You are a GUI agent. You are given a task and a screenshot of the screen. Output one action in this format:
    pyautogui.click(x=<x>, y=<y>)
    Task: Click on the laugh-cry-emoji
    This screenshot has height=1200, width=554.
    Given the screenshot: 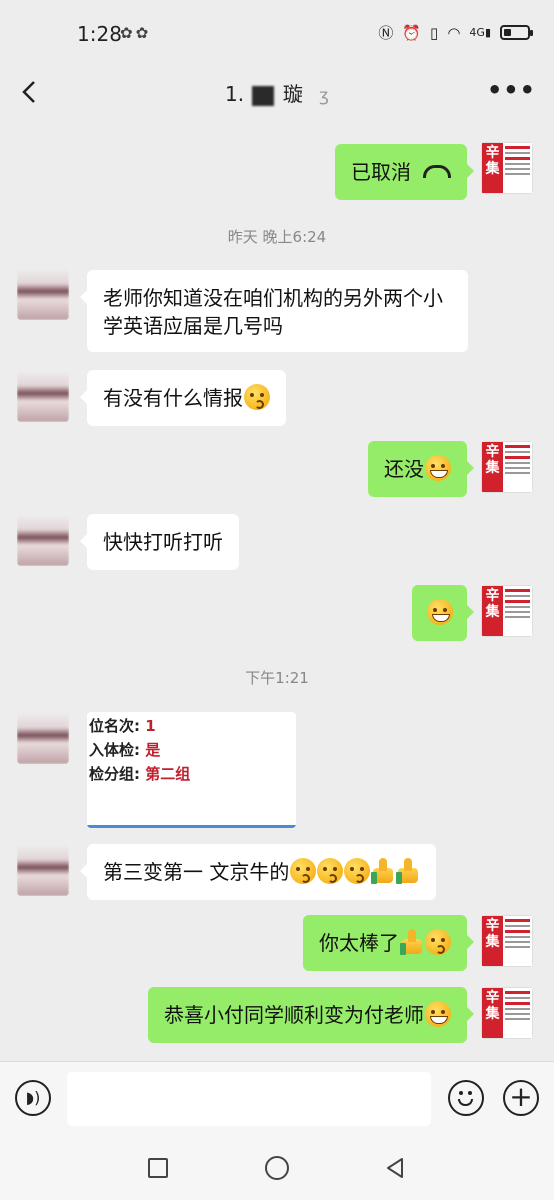 What is the action you would take?
    pyautogui.click(x=438, y=468)
    